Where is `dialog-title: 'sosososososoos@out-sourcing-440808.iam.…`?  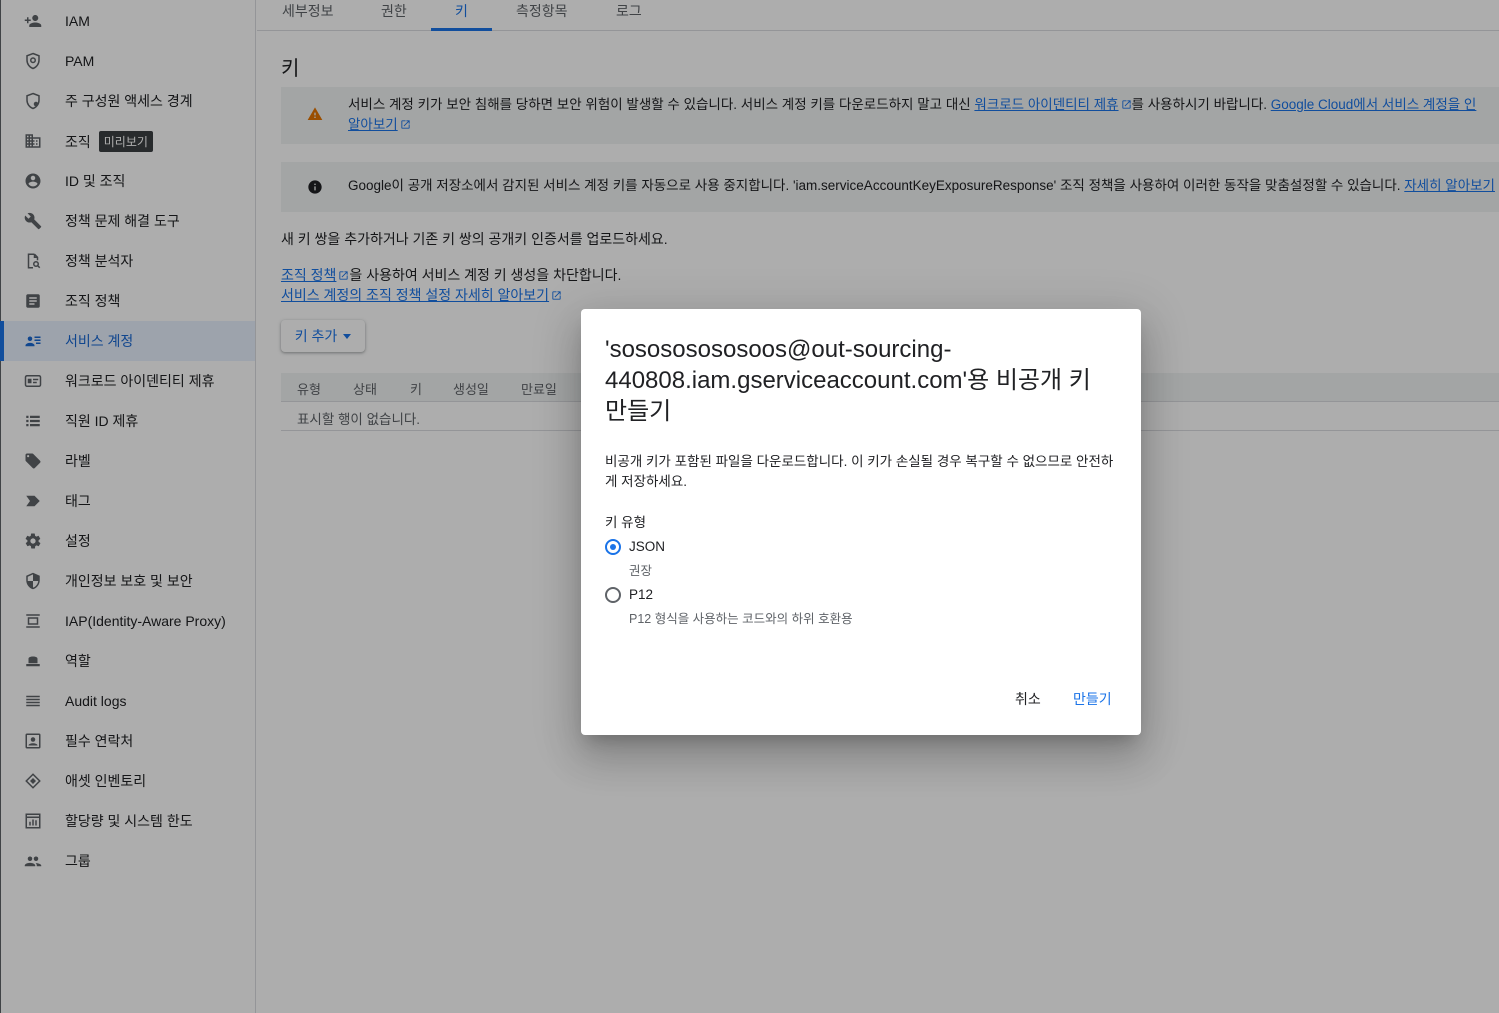
dialog-title: 'sosososososoos@out-sourcing-440808.iam.… is located at coordinates (848, 380).